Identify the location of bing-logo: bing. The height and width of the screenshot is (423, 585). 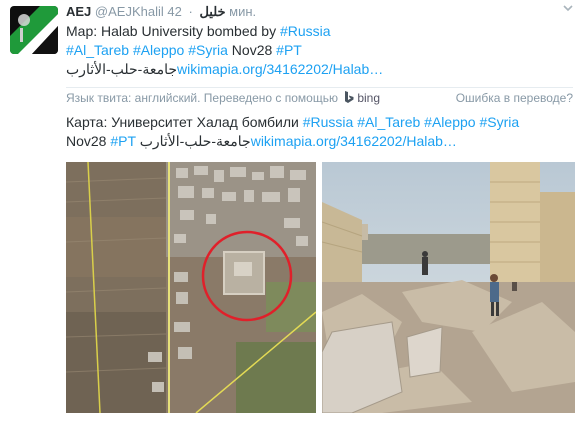
(362, 98).